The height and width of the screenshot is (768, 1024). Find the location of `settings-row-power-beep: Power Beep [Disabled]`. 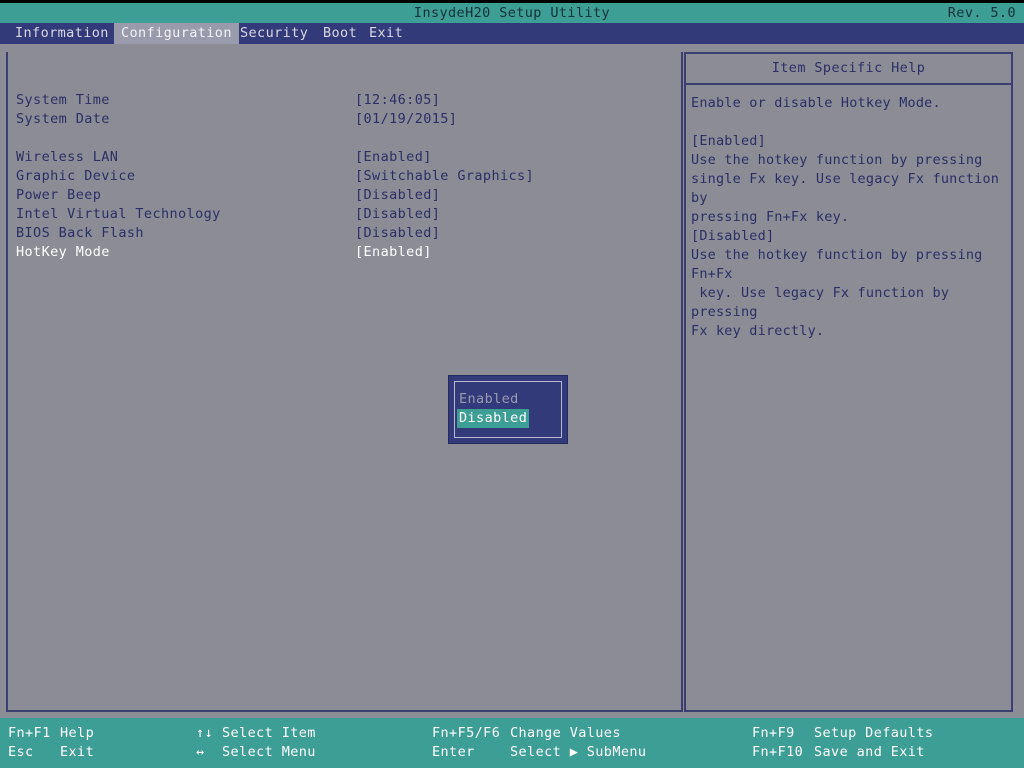

settings-row-power-beep: Power Beep [Disabled] is located at coordinates (346, 195).